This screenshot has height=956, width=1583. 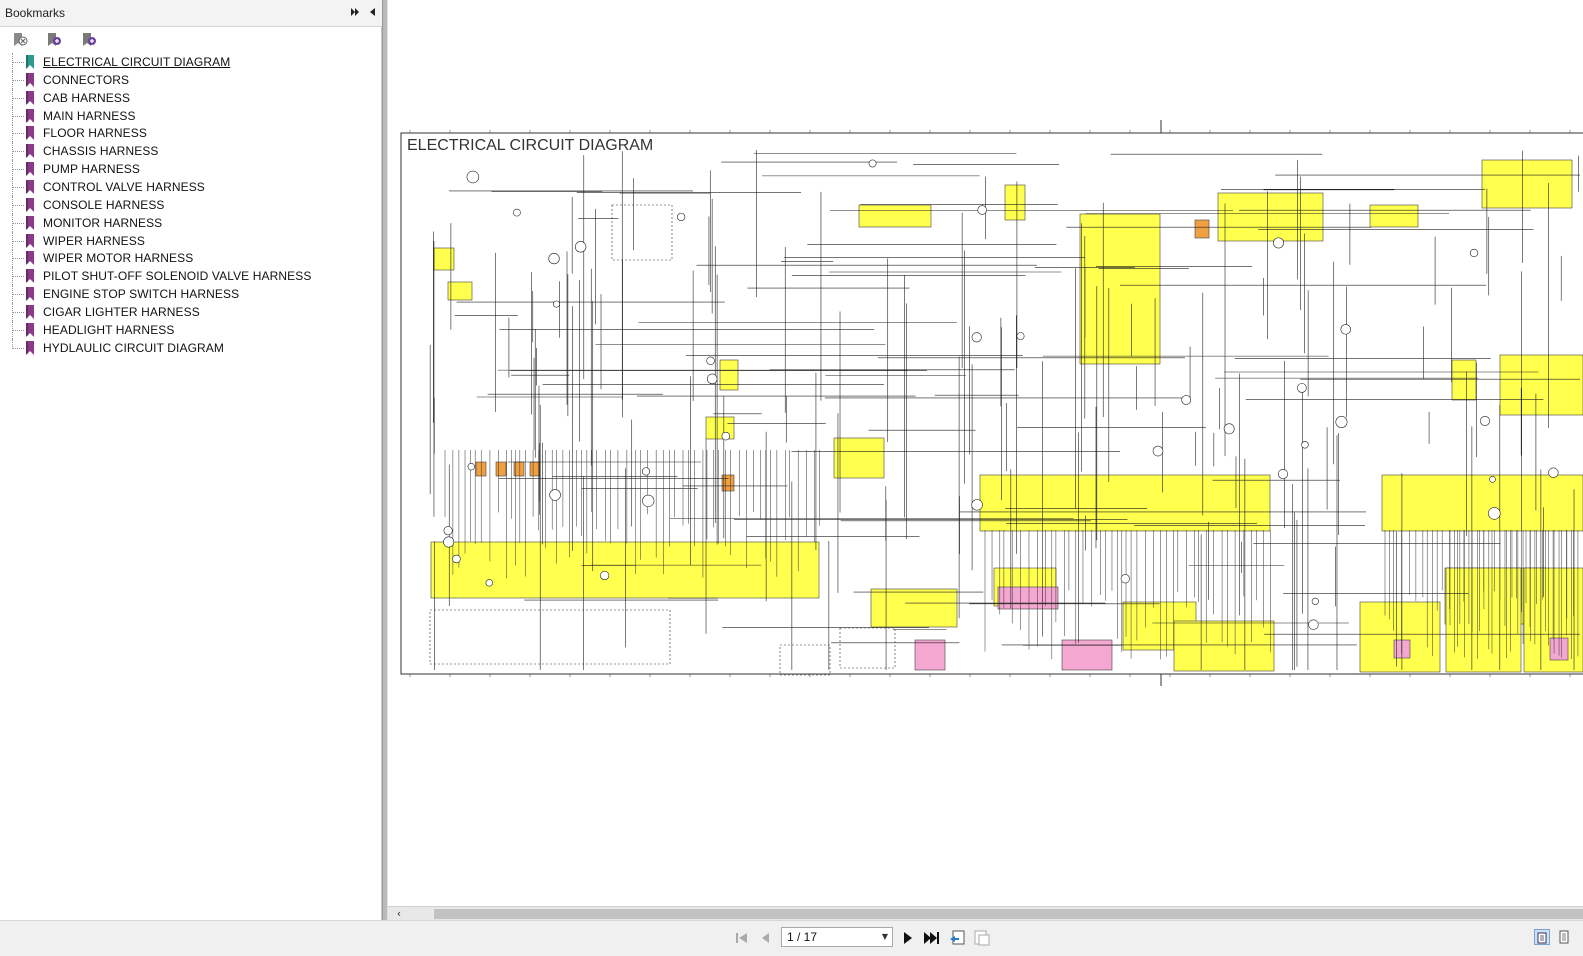 I want to click on bookmark-label: PUMP HARNESS, so click(x=91, y=169).